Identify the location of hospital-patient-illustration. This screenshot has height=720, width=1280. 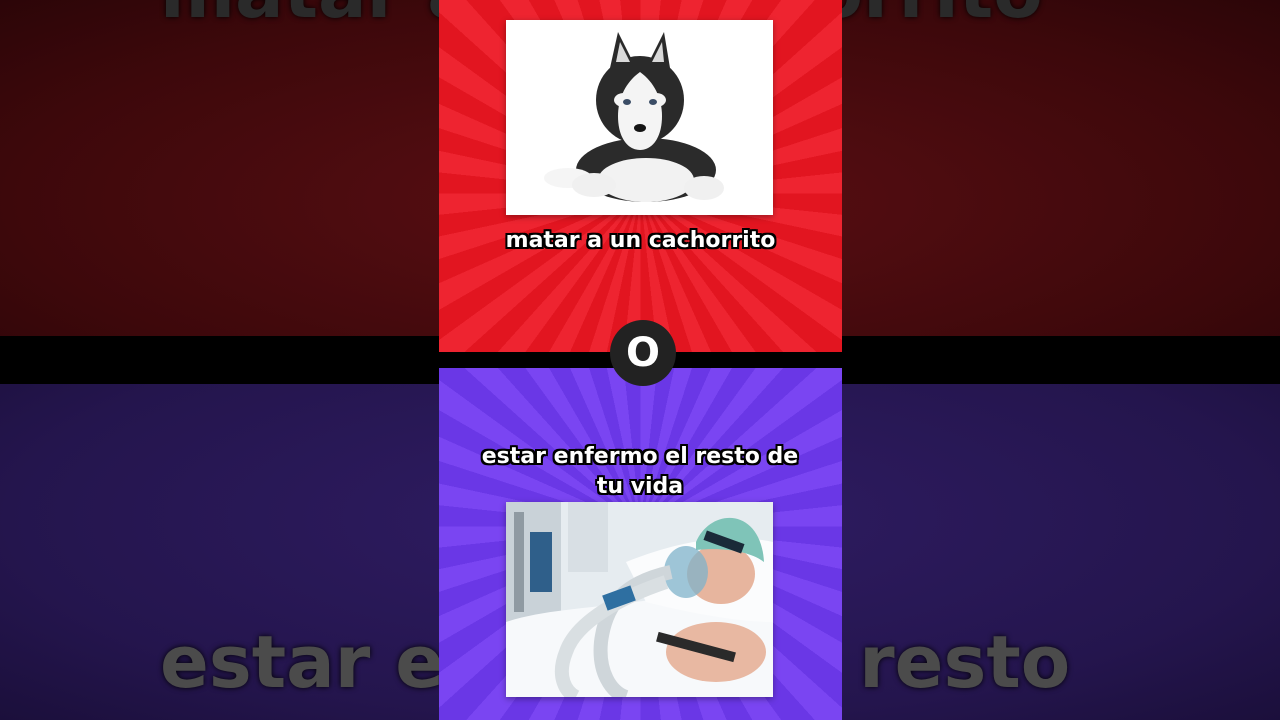
(639, 599).